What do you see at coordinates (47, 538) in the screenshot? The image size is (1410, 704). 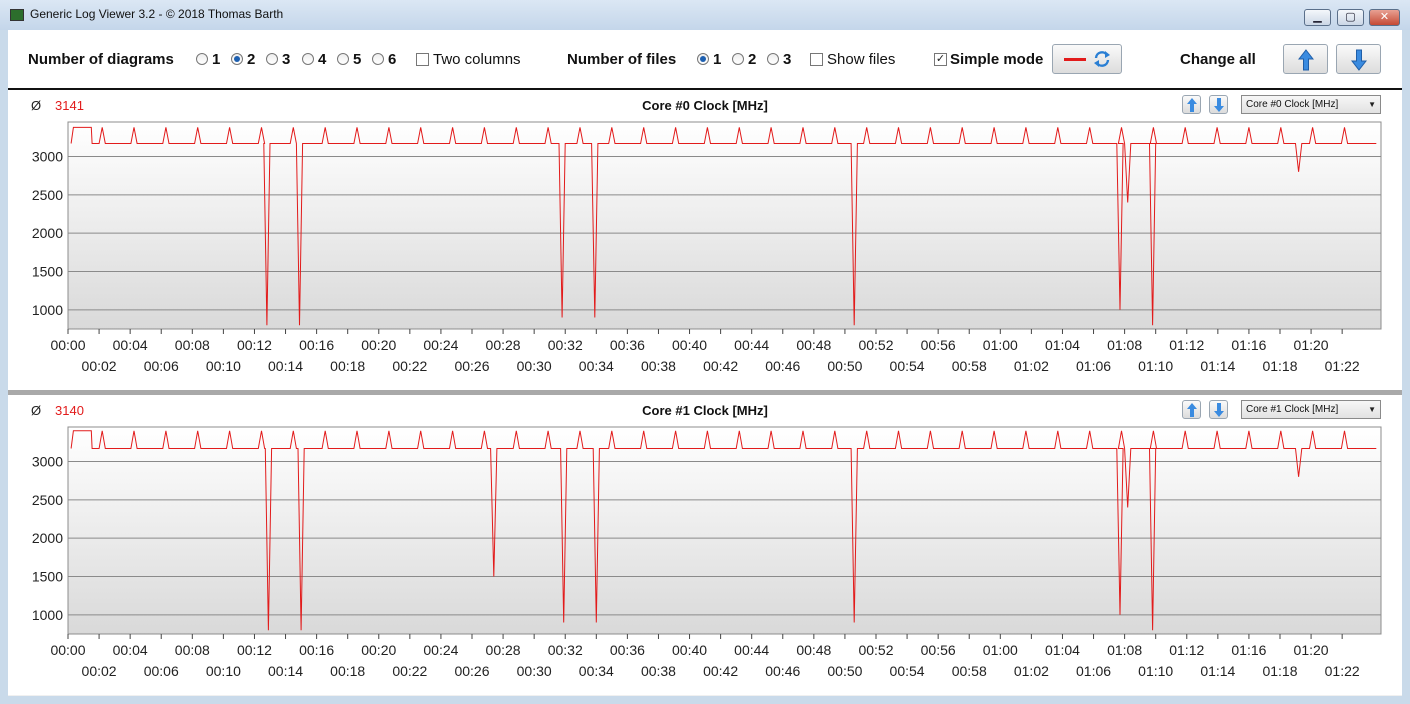 I see `y-tick-label: 2000` at bounding box center [47, 538].